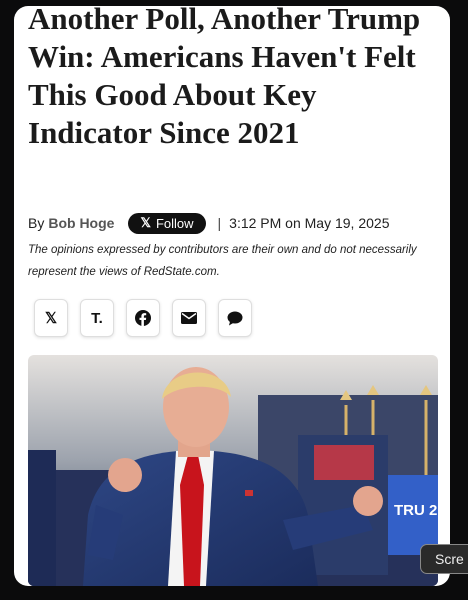 The width and height of the screenshot is (468, 600). What do you see at coordinates (174, 223) in the screenshot?
I see `follow-label: Follow` at bounding box center [174, 223].